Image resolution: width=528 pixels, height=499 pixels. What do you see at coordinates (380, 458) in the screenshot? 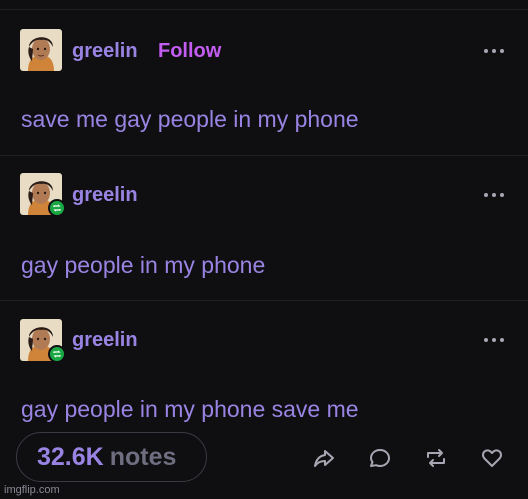
I see `reply-icon` at bounding box center [380, 458].